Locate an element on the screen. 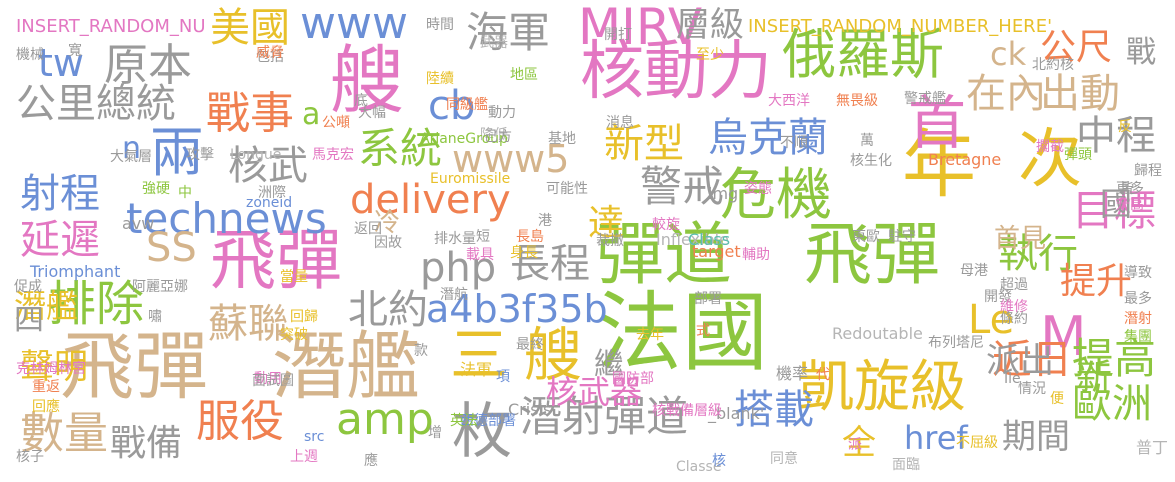  cloud-word: 美國 is located at coordinates (250, 28).